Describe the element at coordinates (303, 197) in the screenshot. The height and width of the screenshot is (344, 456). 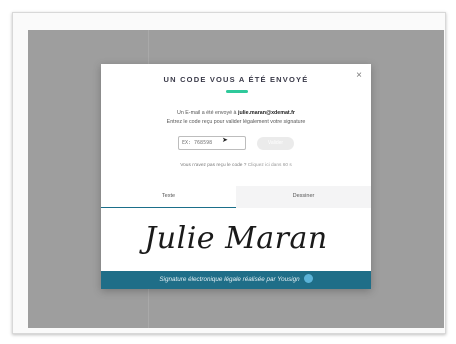
I see `tab-dessiner: Dessiner` at that location.